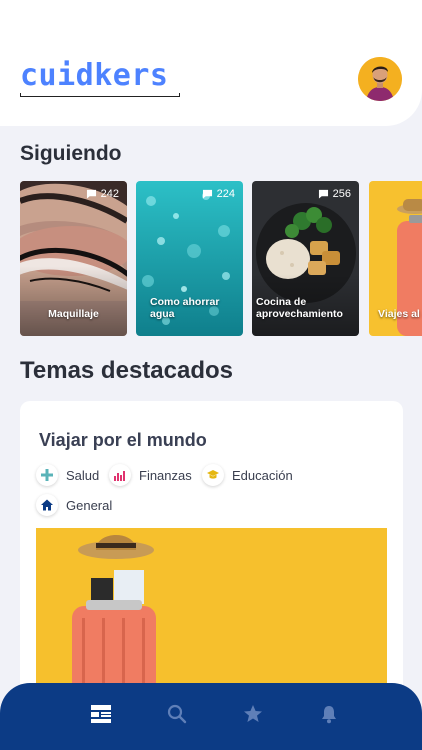  I want to click on following-title: Siguiendo, so click(71, 153).